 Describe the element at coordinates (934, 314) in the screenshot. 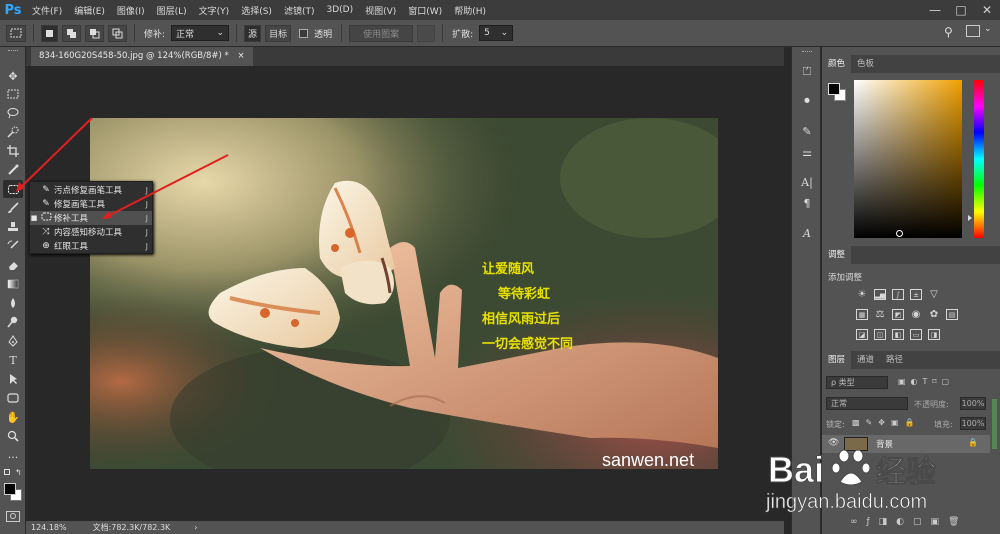

I see `channel-mixer-icon: ✿` at that location.